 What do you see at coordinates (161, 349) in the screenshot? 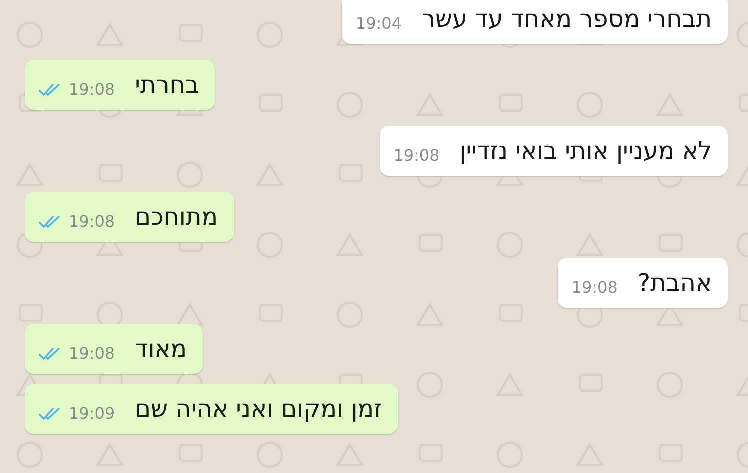
I see `message-text: מאוד` at bounding box center [161, 349].